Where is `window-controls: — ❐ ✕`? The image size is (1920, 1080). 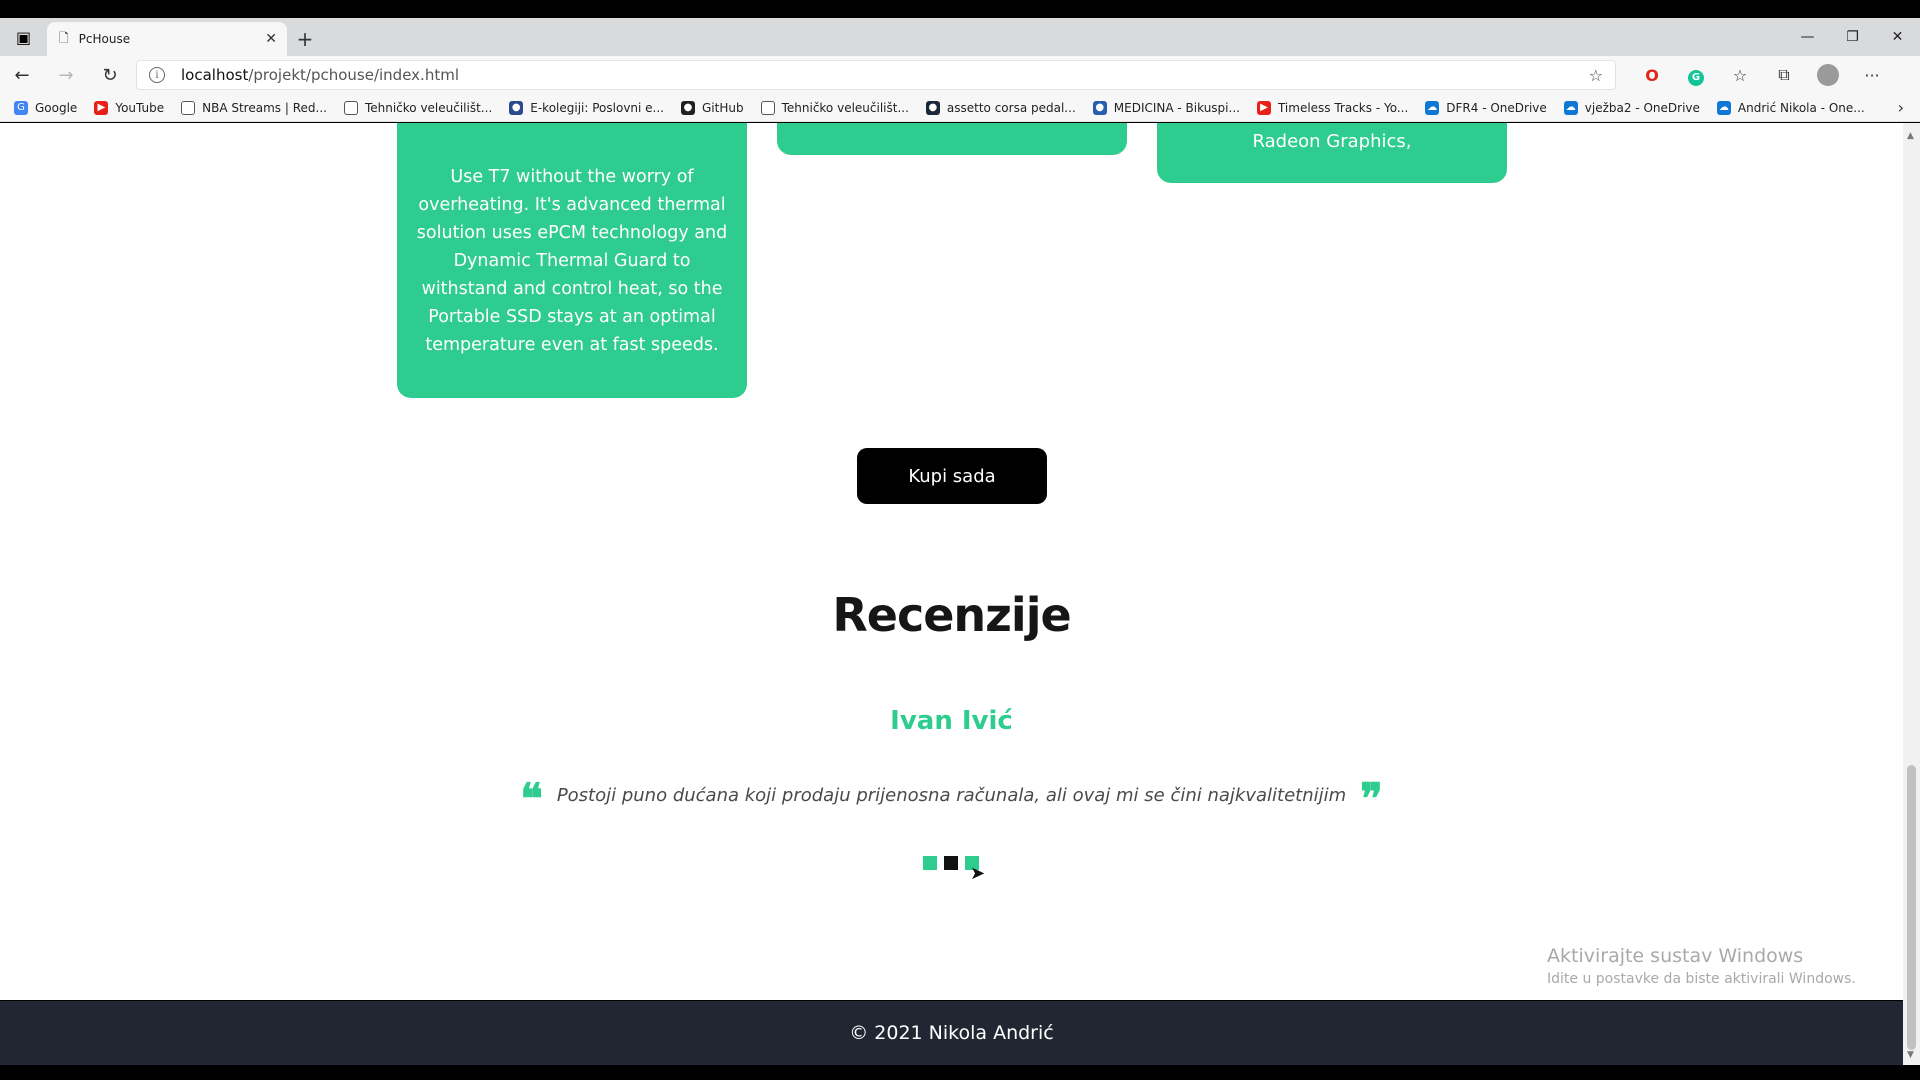 window-controls: — ❐ ✕ is located at coordinates (1852, 37).